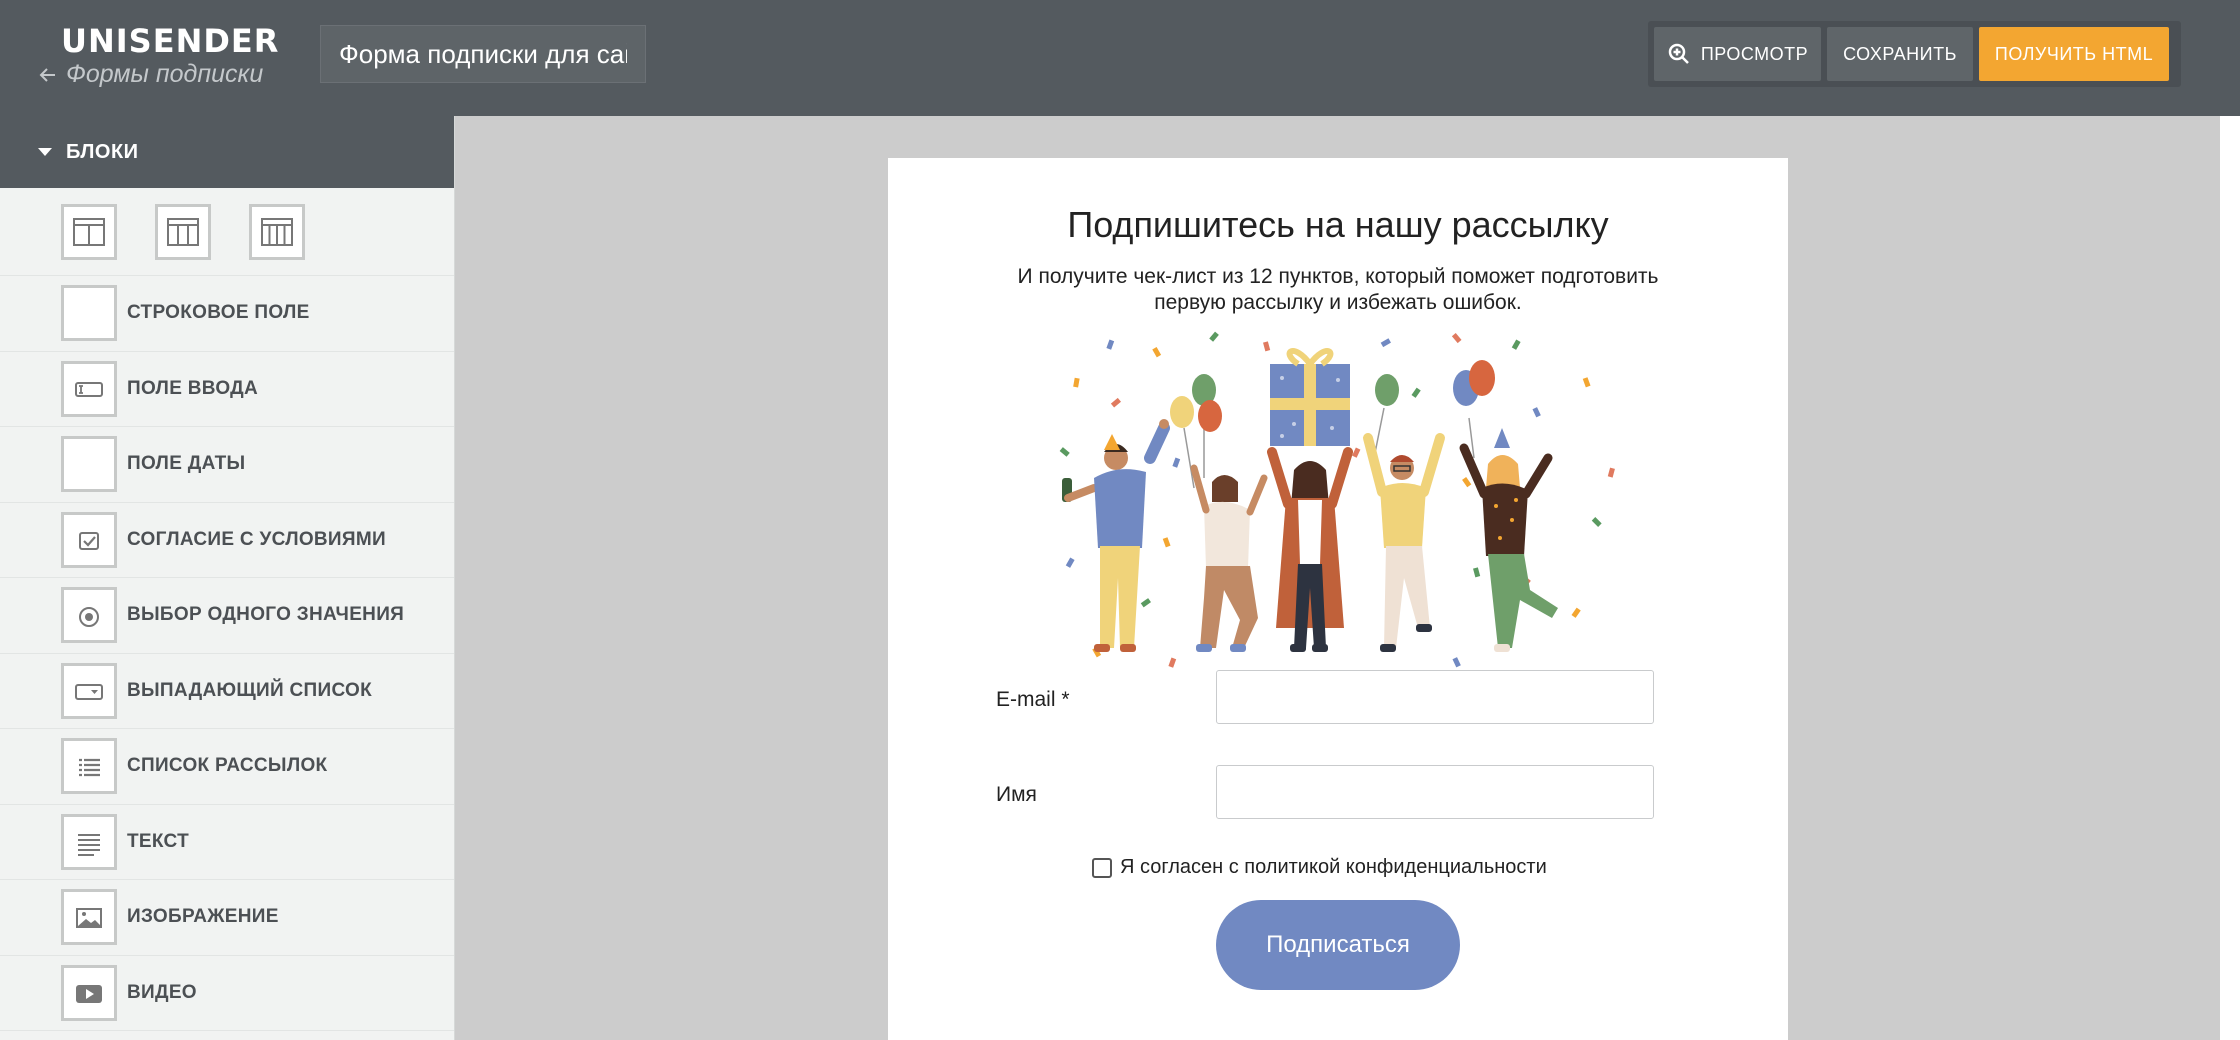 The image size is (2240, 1040). I want to click on radio-icon, so click(89, 615).